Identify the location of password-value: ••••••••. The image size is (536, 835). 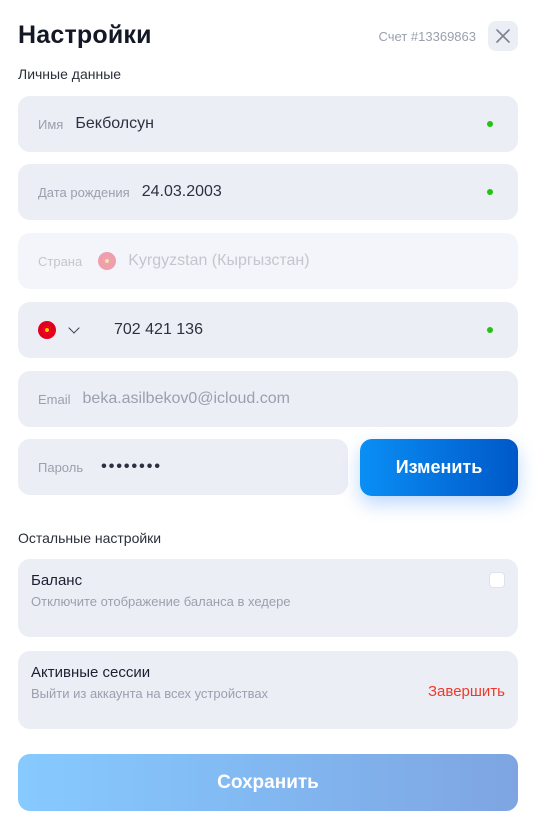
(131, 466).